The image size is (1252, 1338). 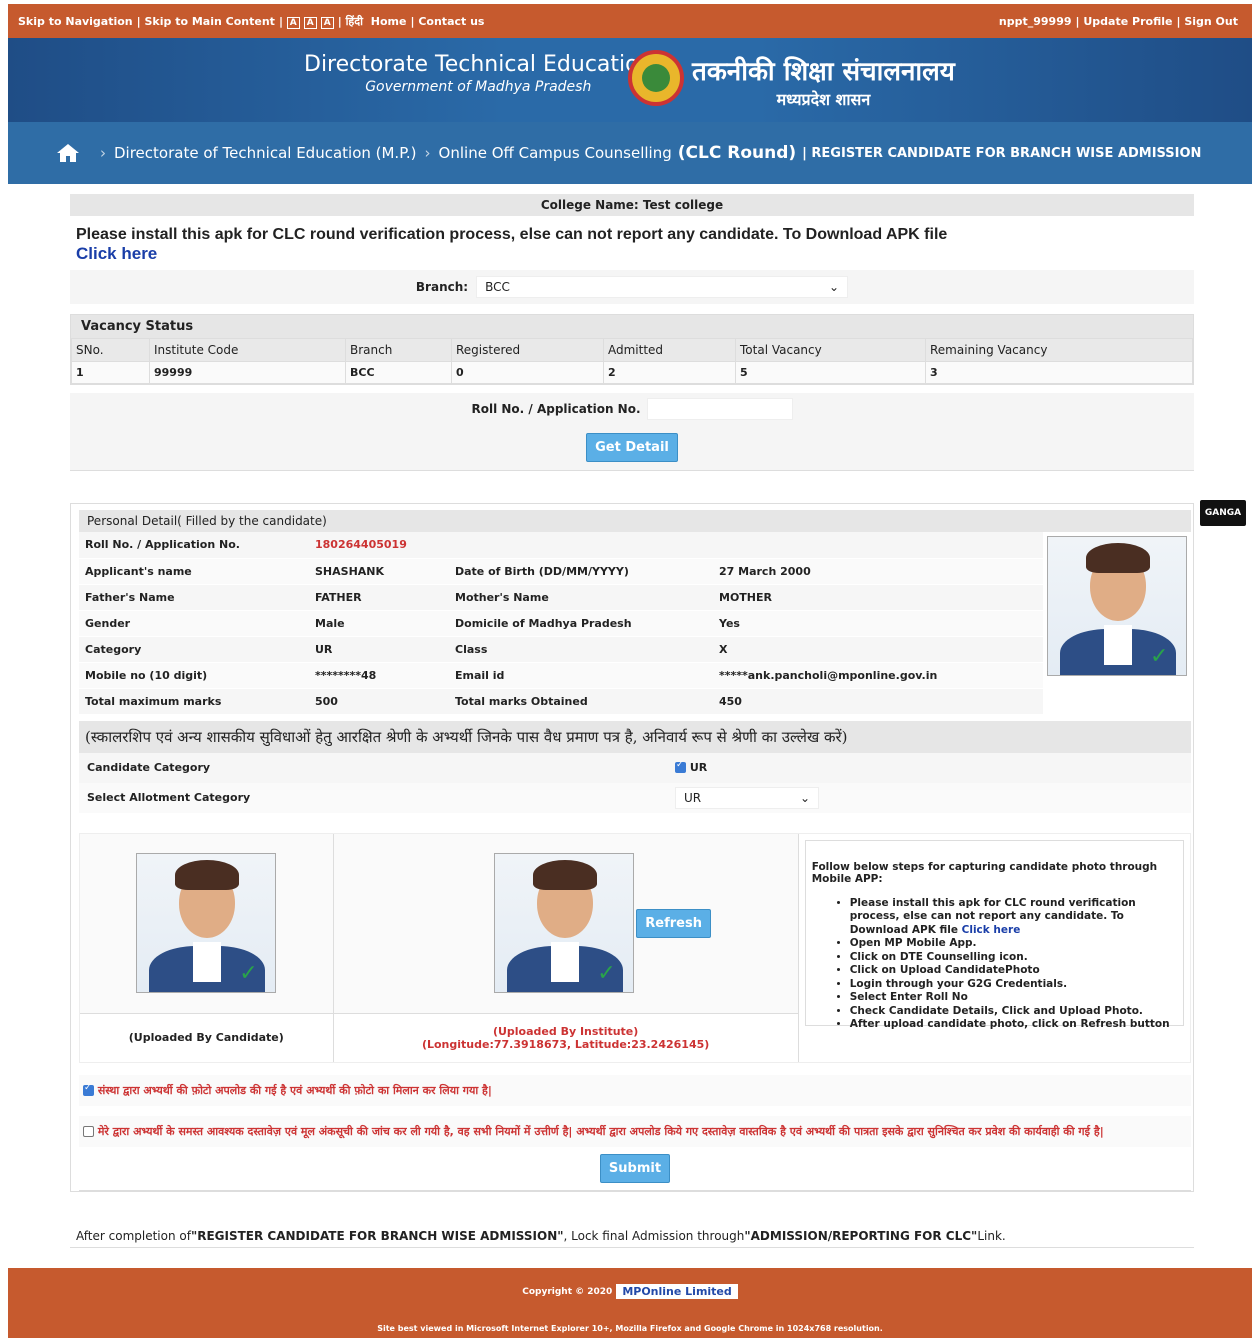 I want to click on font-size-medium-button: A, so click(x=310, y=22).